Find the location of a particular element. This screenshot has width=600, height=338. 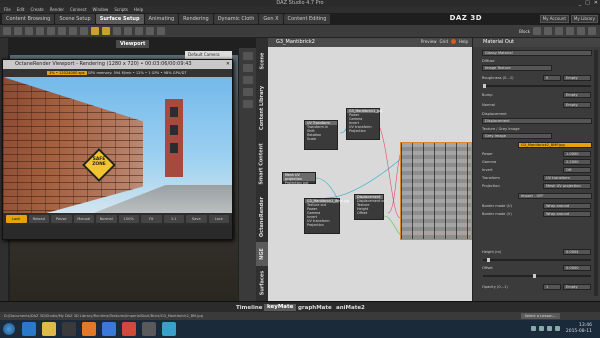

node-tool-icon is located at coordinates (62, 31).